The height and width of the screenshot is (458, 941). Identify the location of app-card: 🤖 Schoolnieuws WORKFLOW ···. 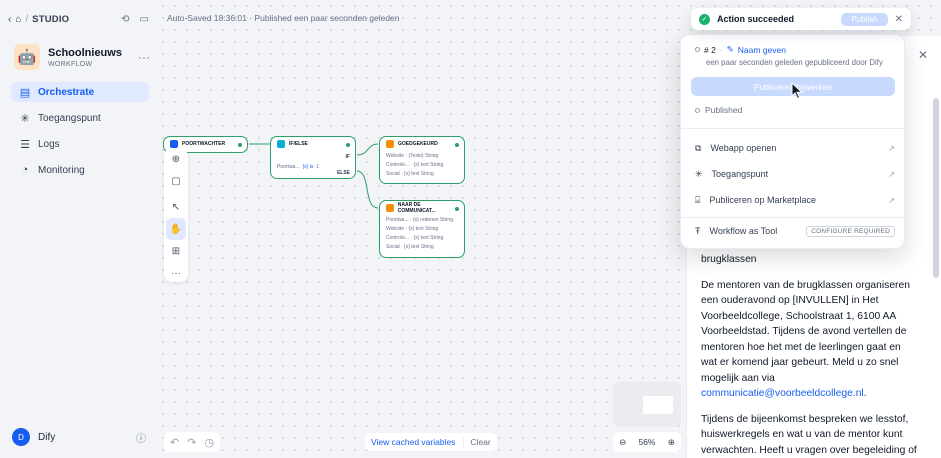
(82, 57).